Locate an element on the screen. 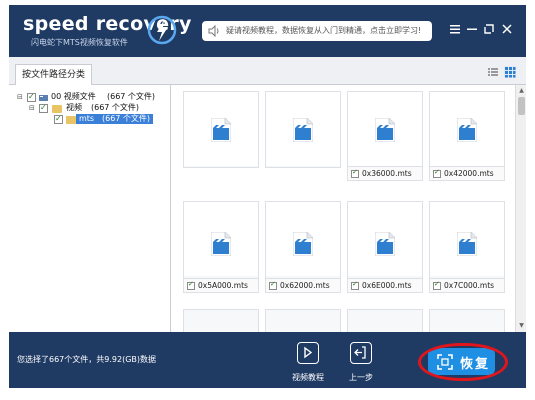 The width and height of the screenshot is (535, 400). menu-button is located at coordinates (455, 29).